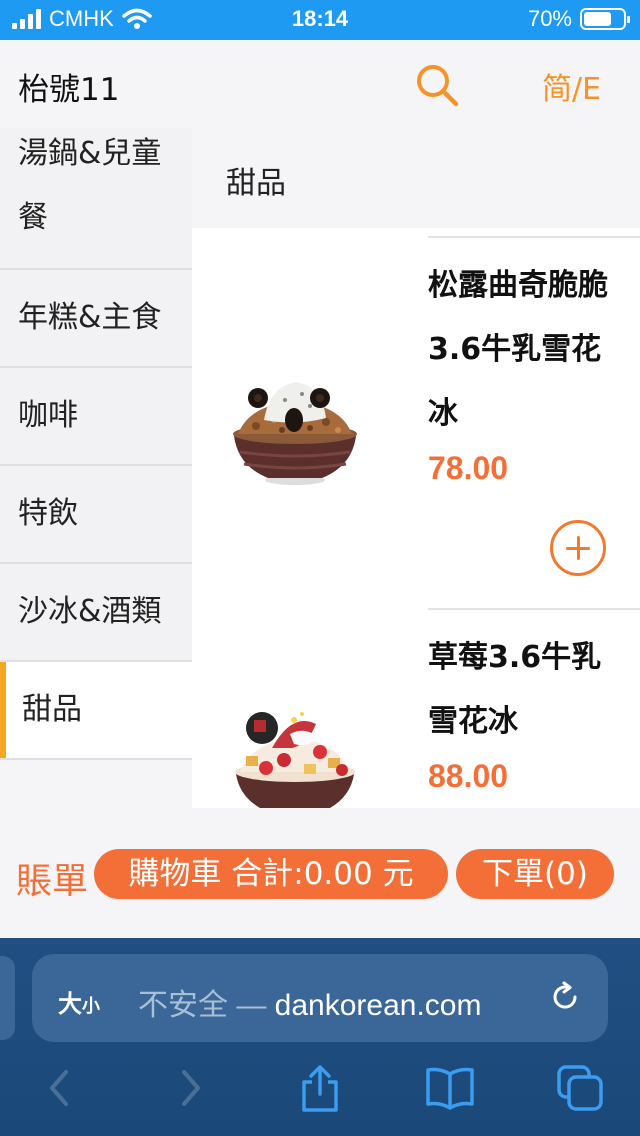 The width and height of the screenshot is (640, 1136). Describe the element at coordinates (437, 85) in the screenshot. I see `search-icon` at that location.